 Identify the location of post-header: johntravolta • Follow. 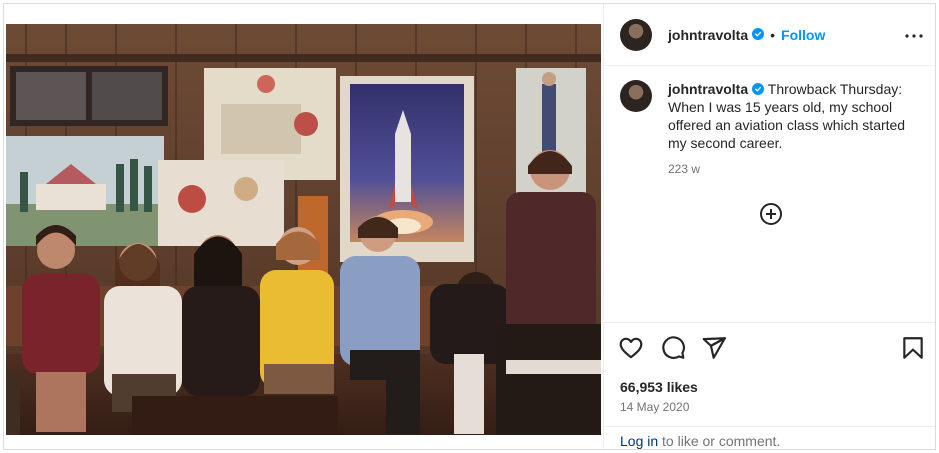
(769, 35).